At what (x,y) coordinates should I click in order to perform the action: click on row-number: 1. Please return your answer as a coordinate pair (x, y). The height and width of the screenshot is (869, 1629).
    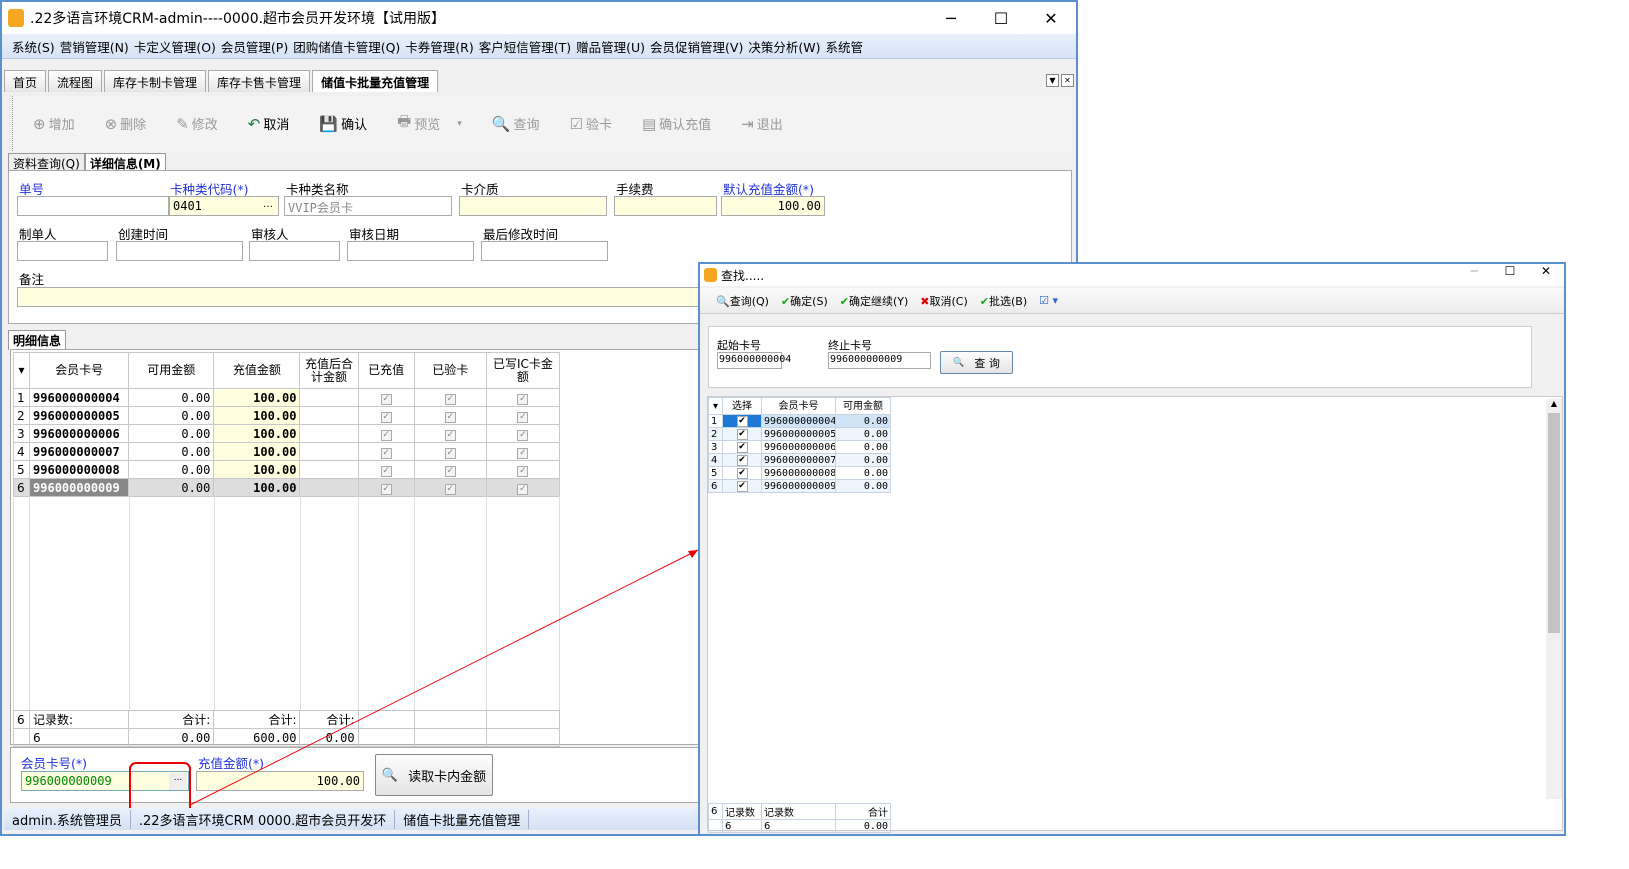
    Looking at the image, I should click on (715, 421).